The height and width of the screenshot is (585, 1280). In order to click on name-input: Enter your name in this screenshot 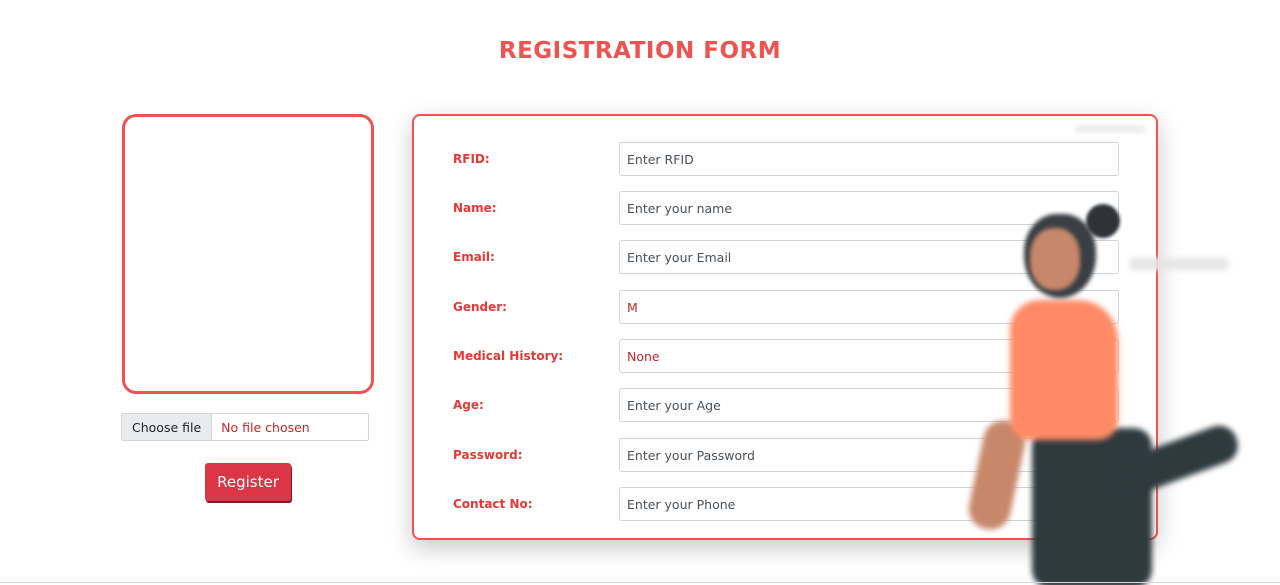, I will do `click(869, 208)`.